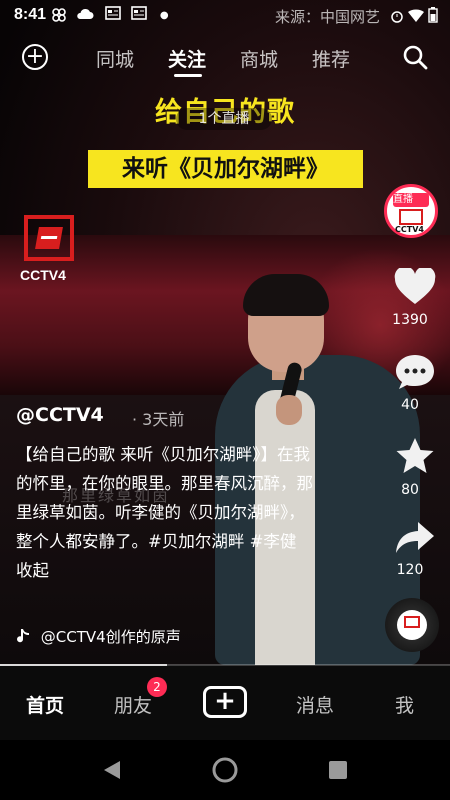 The width and height of the screenshot is (450, 800). Describe the element at coordinates (225, 16) in the screenshot. I see `status-bar: 8:41 ● 来源：中国网艺` at that location.